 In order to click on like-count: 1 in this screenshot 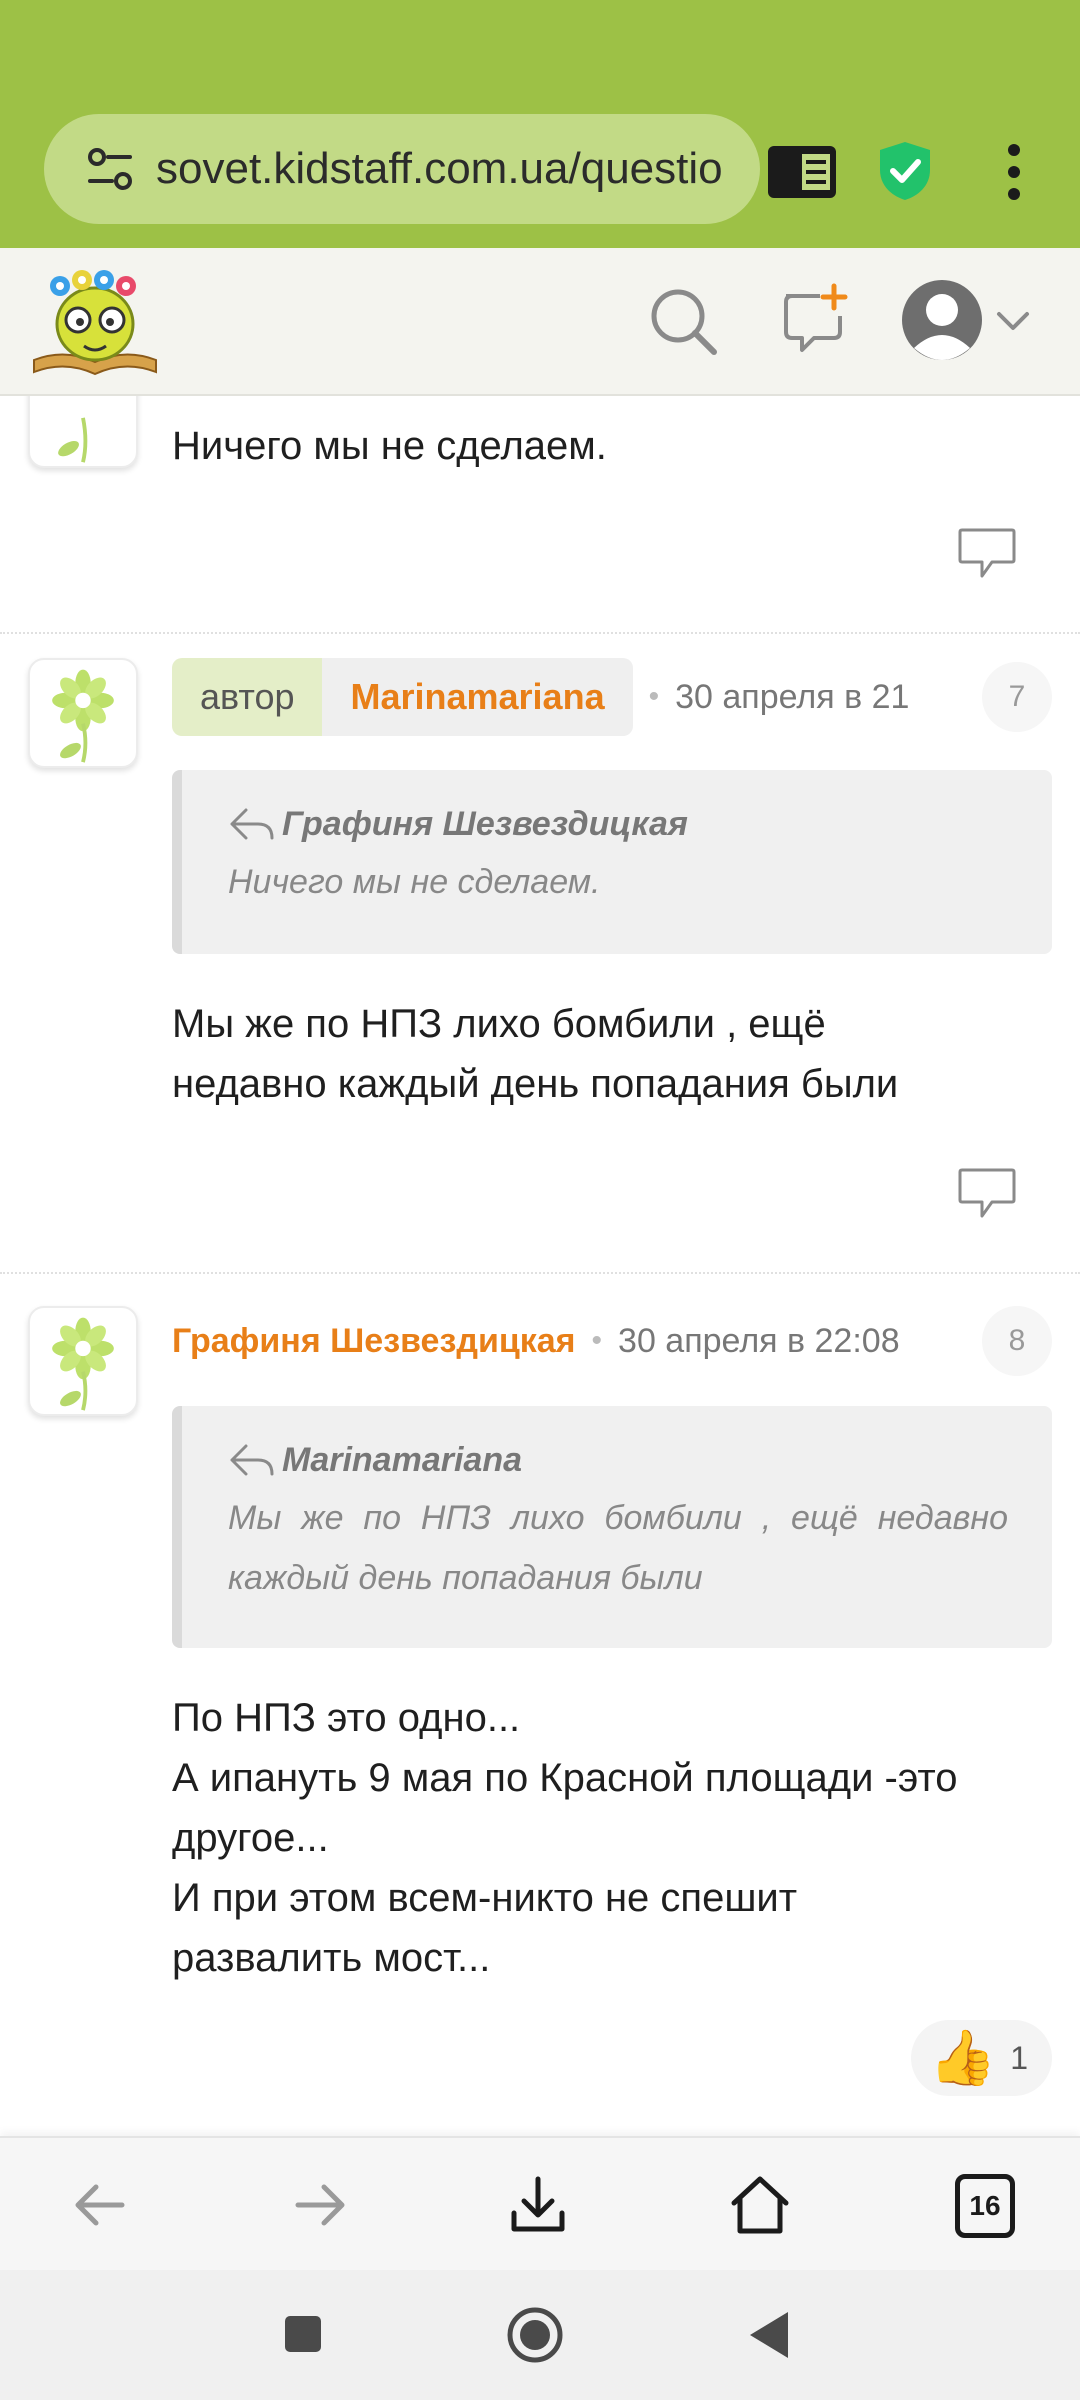, I will do `click(1019, 2057)`.